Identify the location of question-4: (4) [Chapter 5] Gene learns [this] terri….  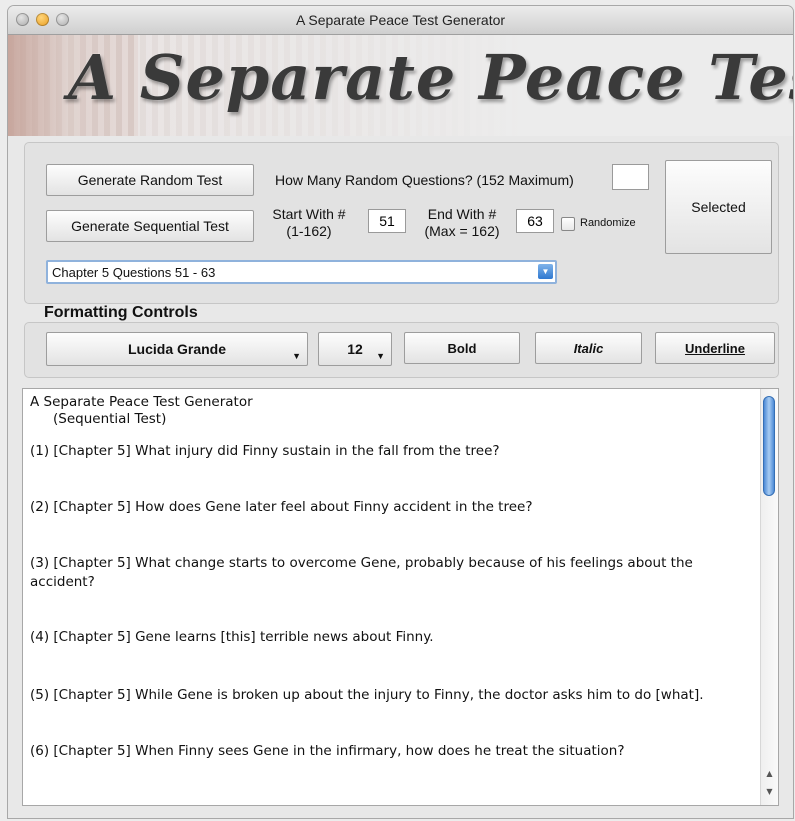
(232, 637).